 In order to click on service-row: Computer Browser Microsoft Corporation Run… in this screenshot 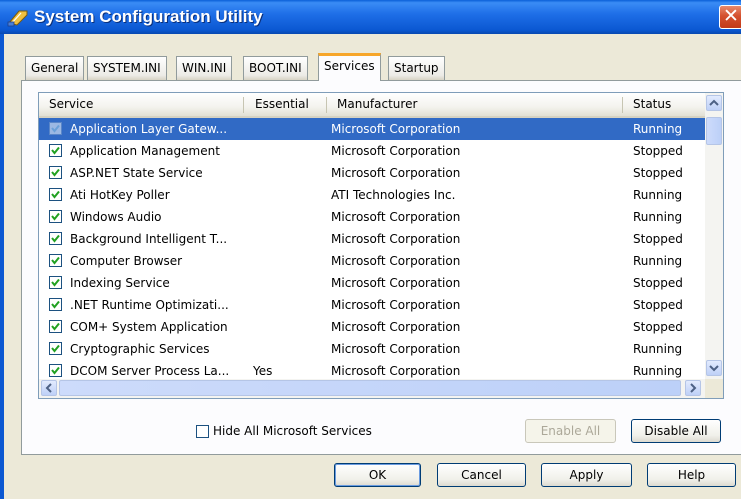, I will do `click(372, 261)`.